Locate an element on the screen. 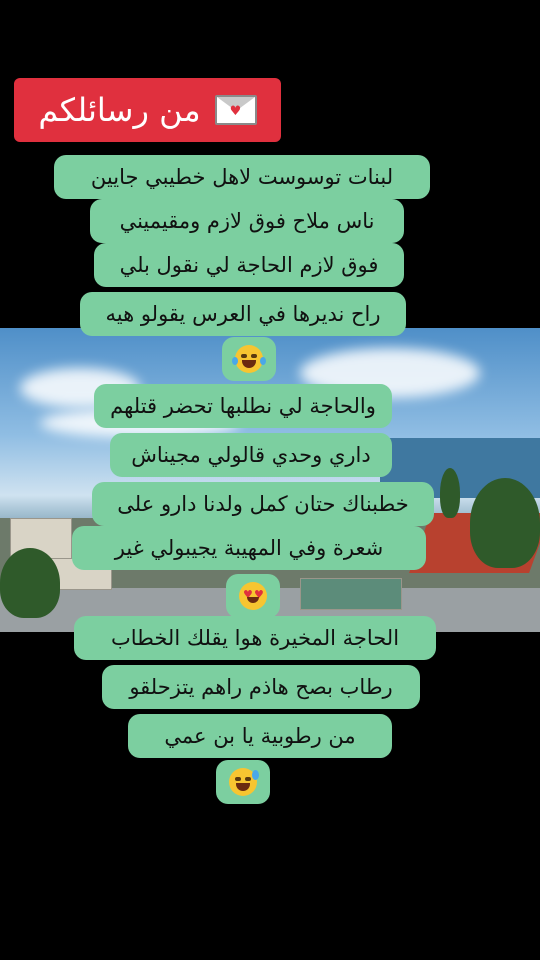 This screenshot has width=540, height=960. love-letter-icon: ♥ is located at coordinates (235, 110).